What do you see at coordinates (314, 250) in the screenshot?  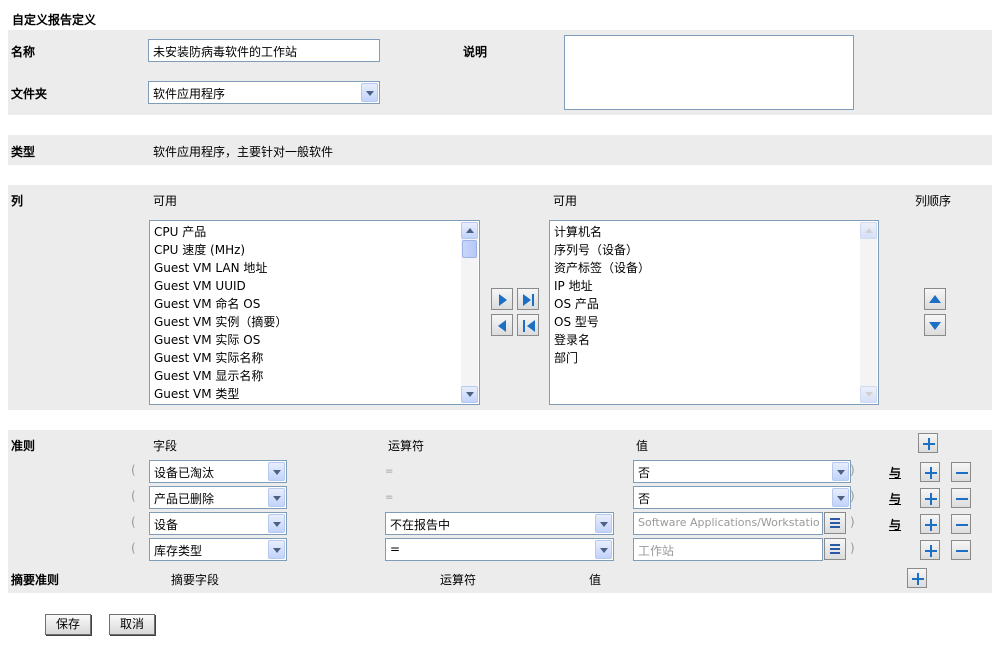 I see `list-item: CPU 速度 (MHz)` at bounding box center [314, 250].